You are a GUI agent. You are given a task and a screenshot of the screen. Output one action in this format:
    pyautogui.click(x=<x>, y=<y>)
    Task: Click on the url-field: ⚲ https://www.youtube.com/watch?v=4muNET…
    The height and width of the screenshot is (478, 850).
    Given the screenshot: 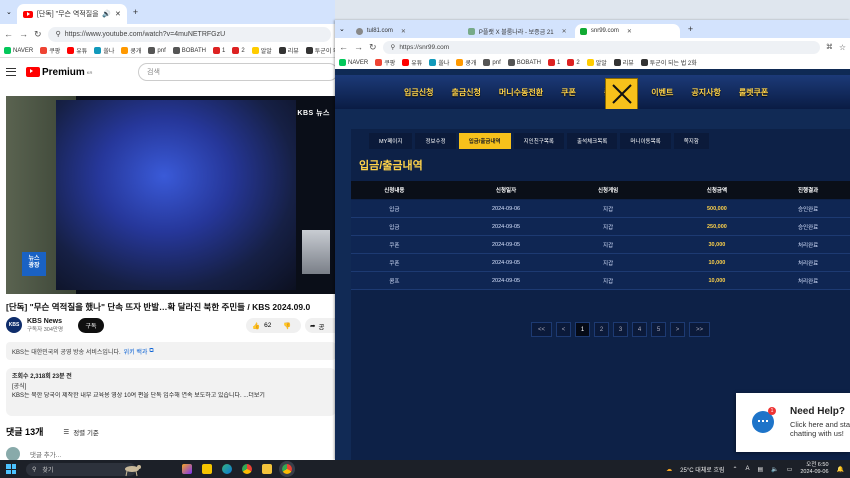 What is the action you would take?
    pyautogui.click(x=189, y=34)
    